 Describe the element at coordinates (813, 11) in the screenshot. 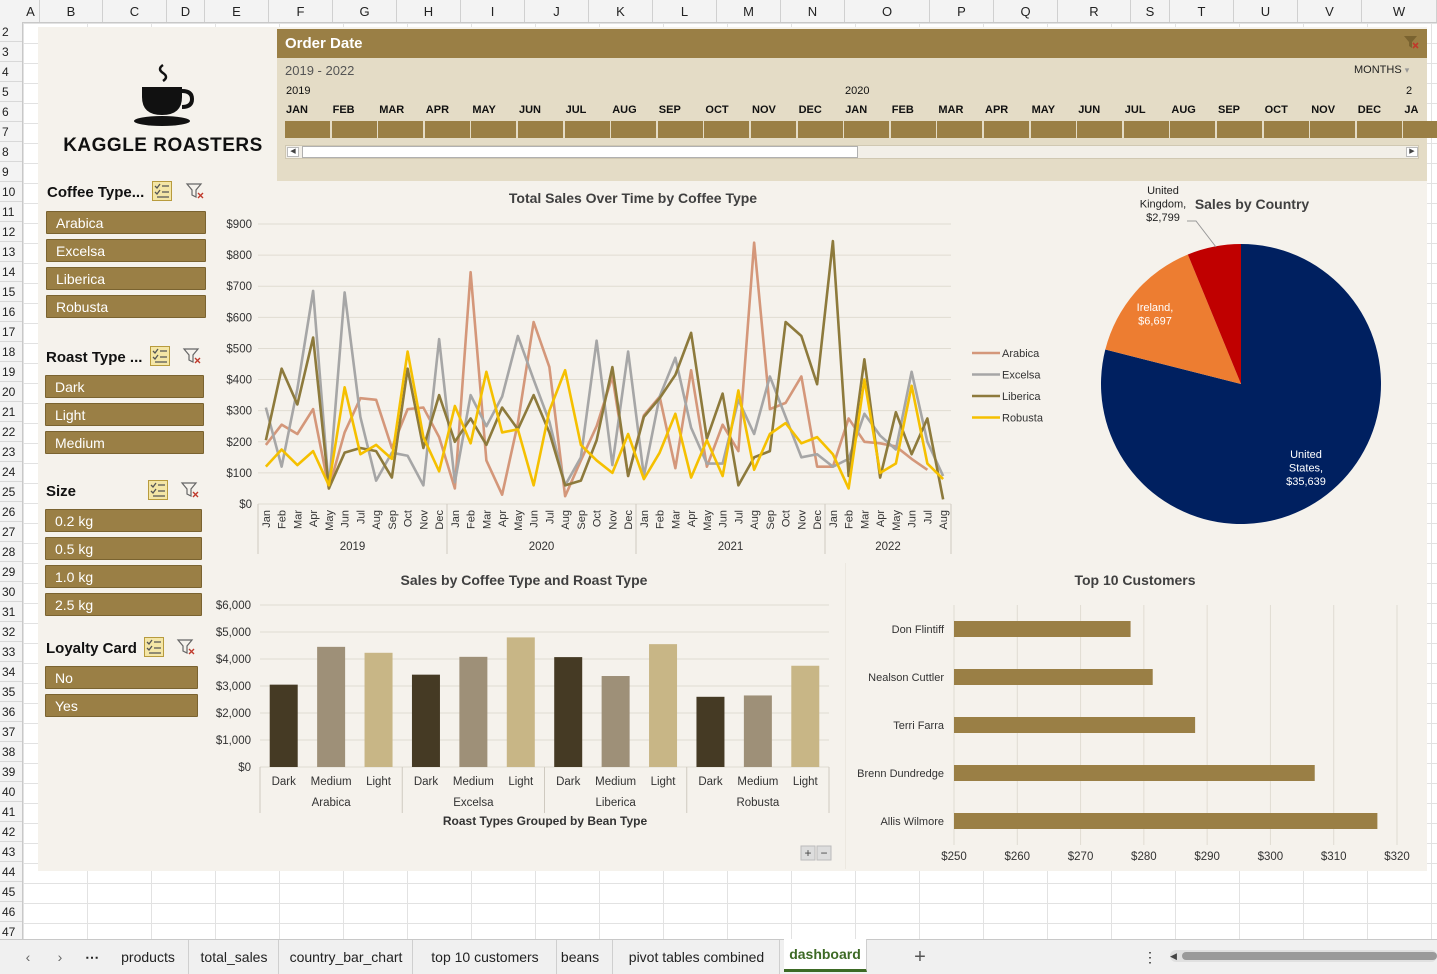

I see `column-header-n: N` at that location.